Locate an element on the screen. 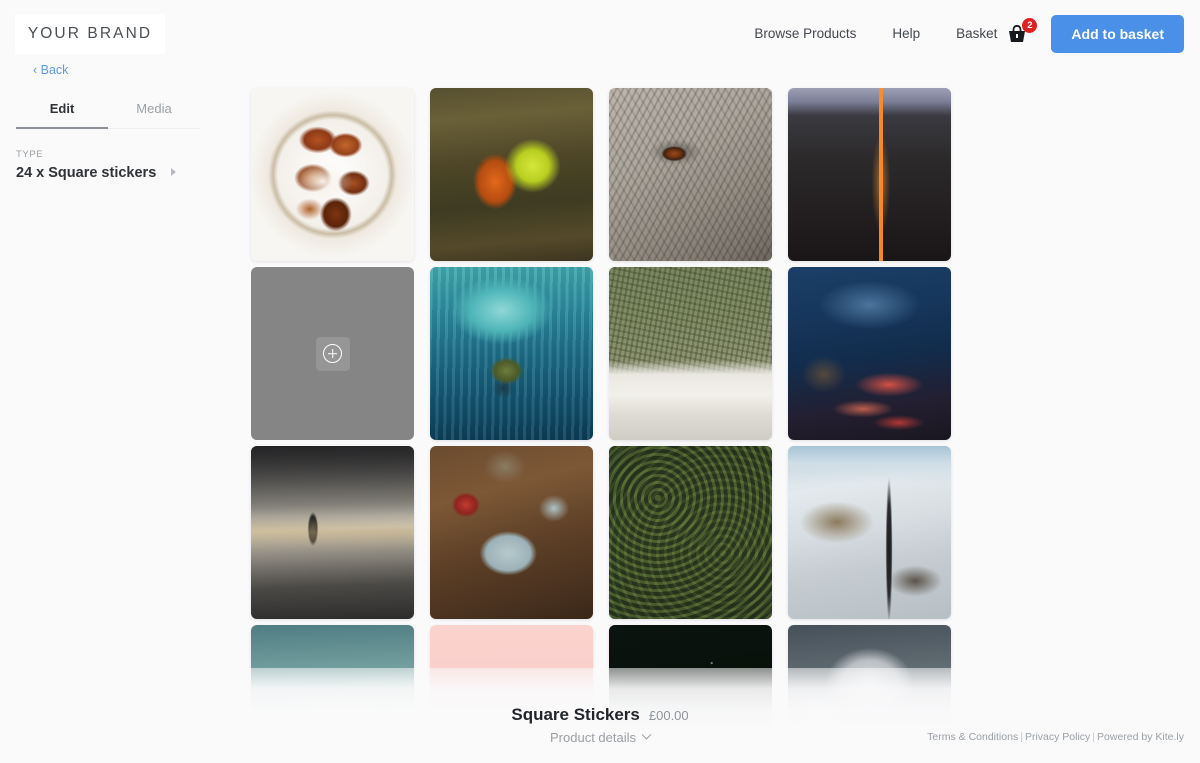 The width and height of the screenshot is (1200, 763). photo-tile-icy-river is located at coordinates (869, 532).